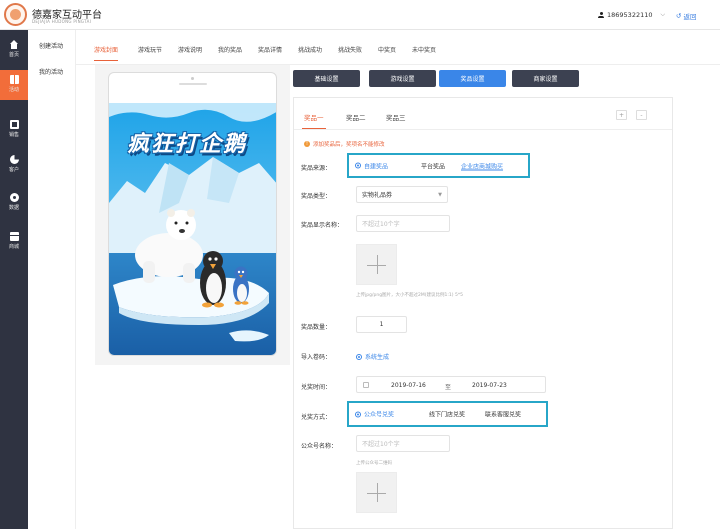  What do you see at coordinates (13, 55) in the screenshot?
I see `sidebar-item-label: 首页` at bounding box center [13, 55].